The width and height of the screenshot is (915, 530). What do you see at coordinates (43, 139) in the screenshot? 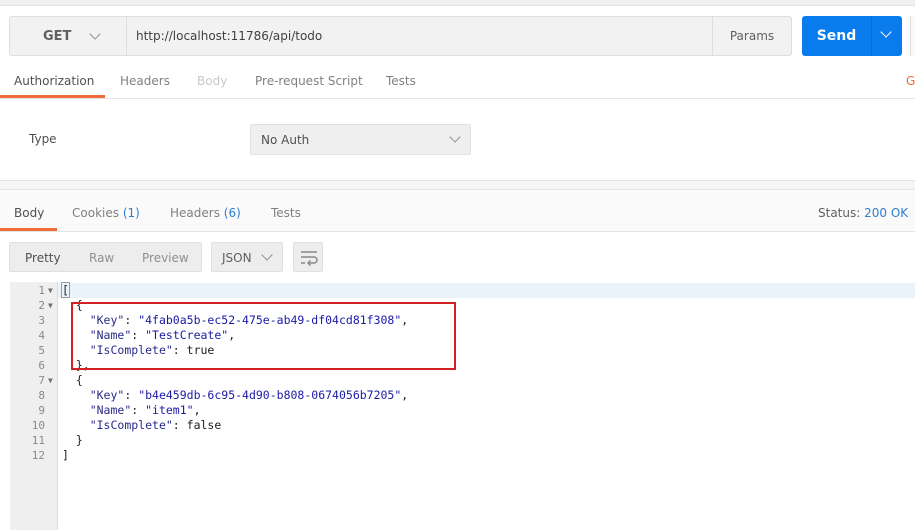
I see `auth-type-label: Type` at bounding box center [43, 139].